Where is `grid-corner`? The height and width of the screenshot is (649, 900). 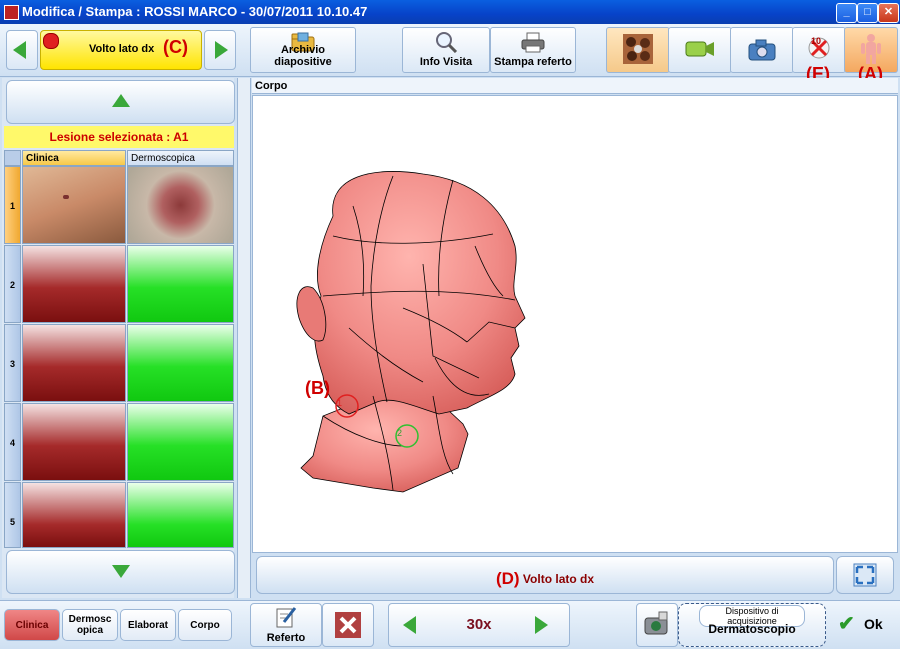 grid-corner is located at coordinates (12, 158).